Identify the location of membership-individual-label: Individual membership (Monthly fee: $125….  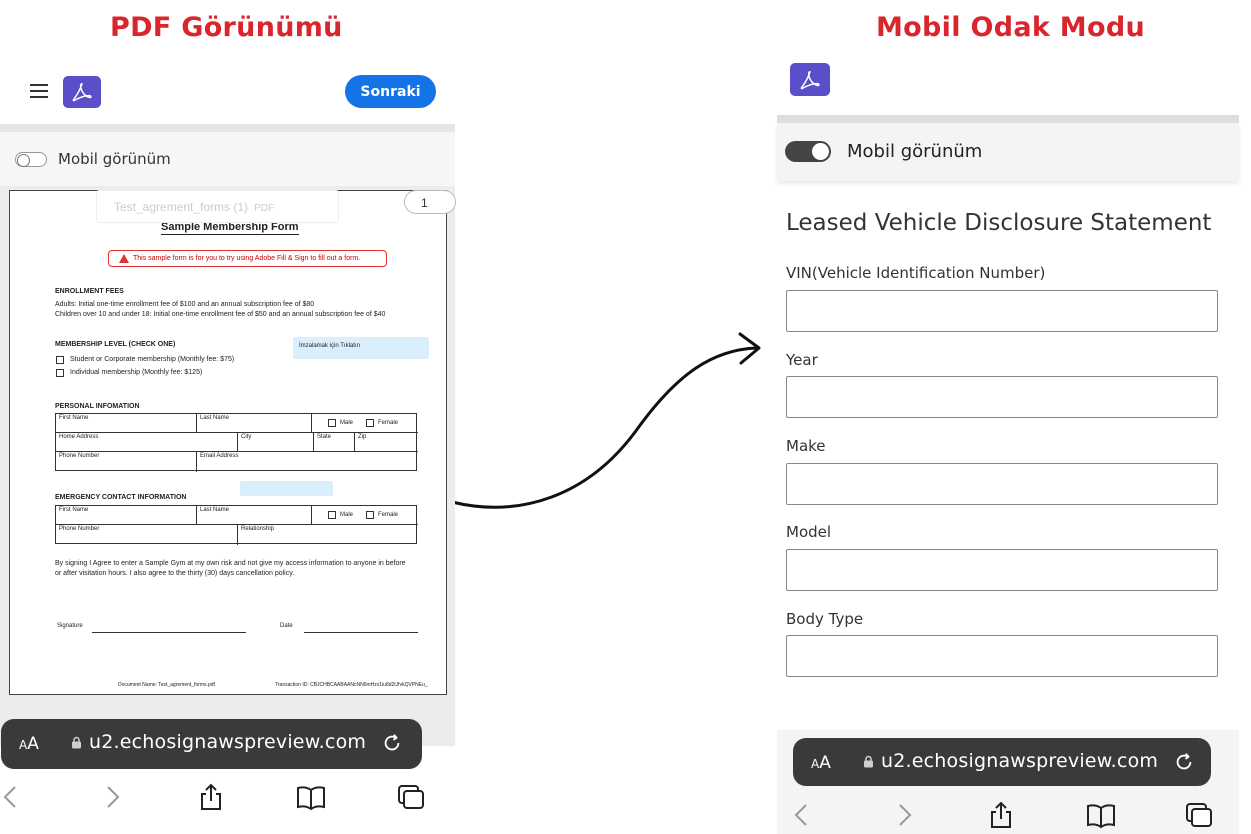
(136, 372).